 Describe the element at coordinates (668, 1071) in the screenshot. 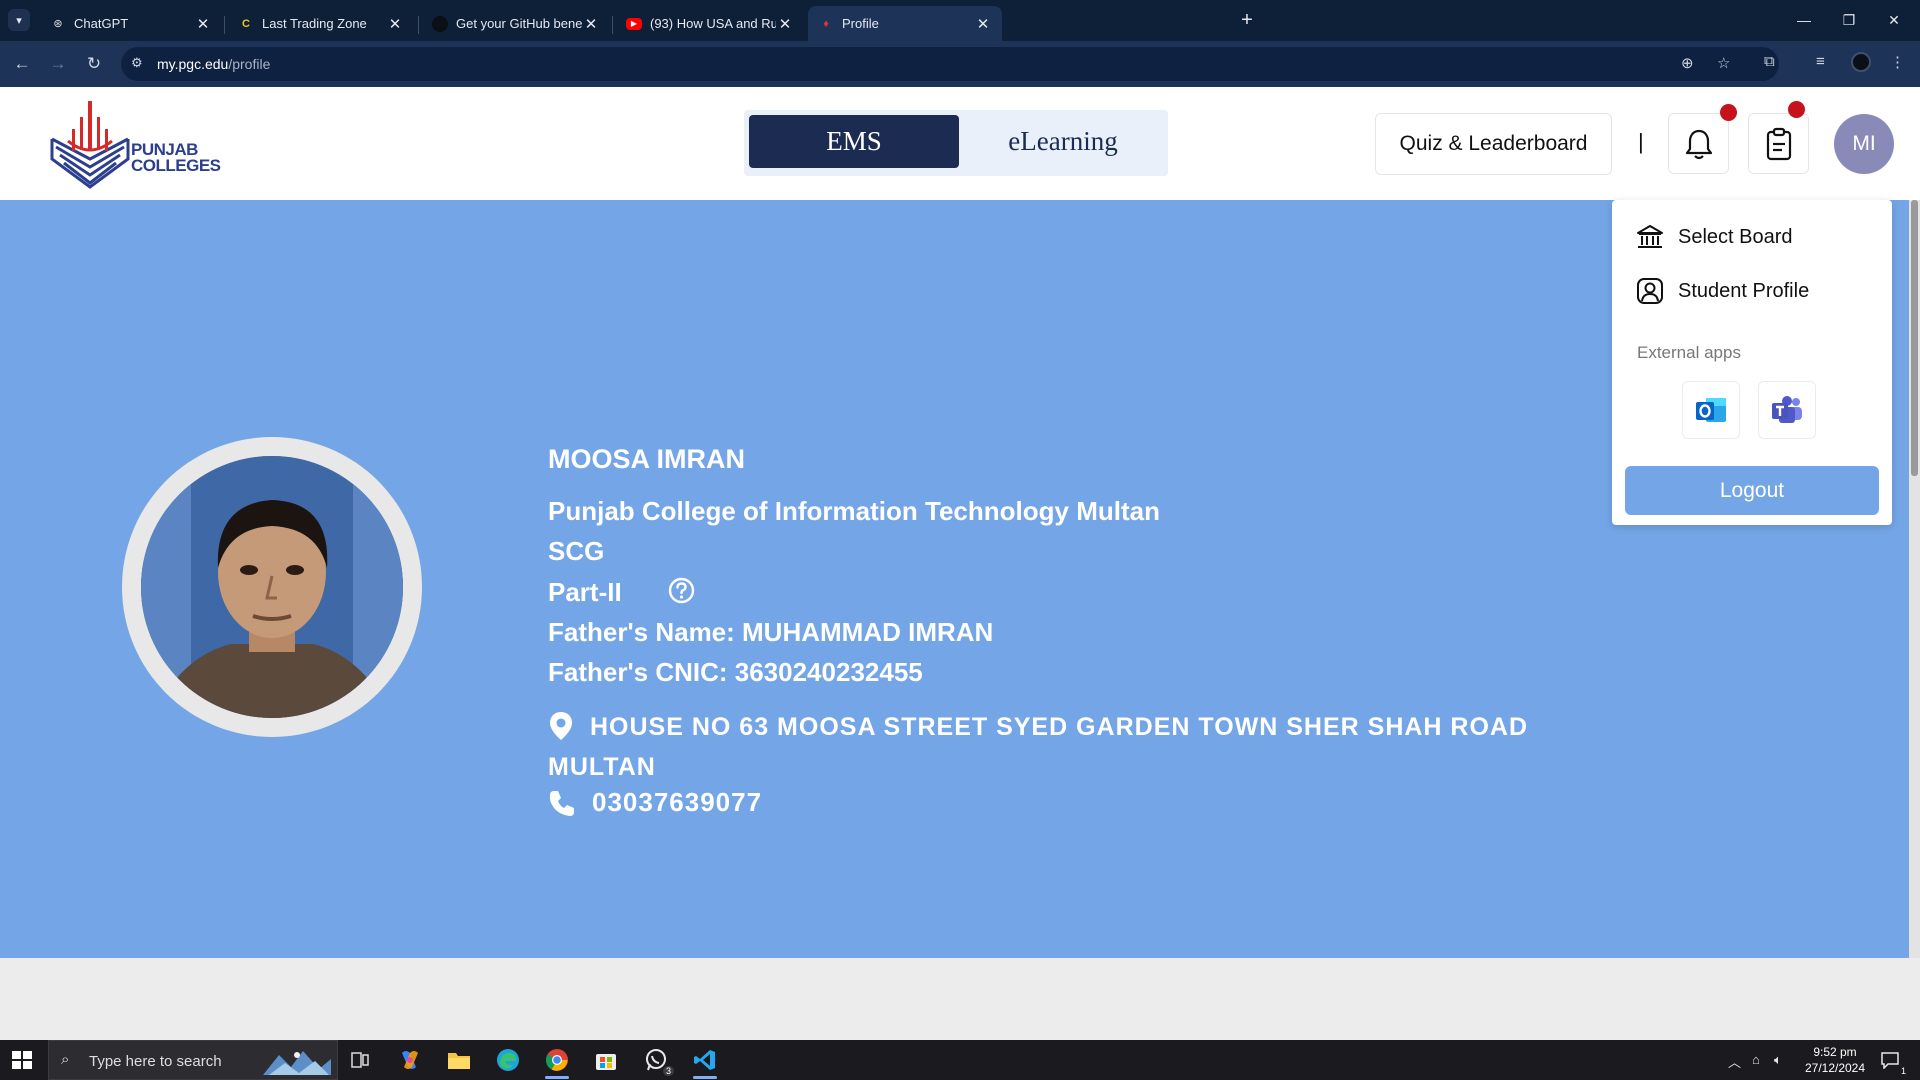

I see `whatsapp-badge: 3` at that location.